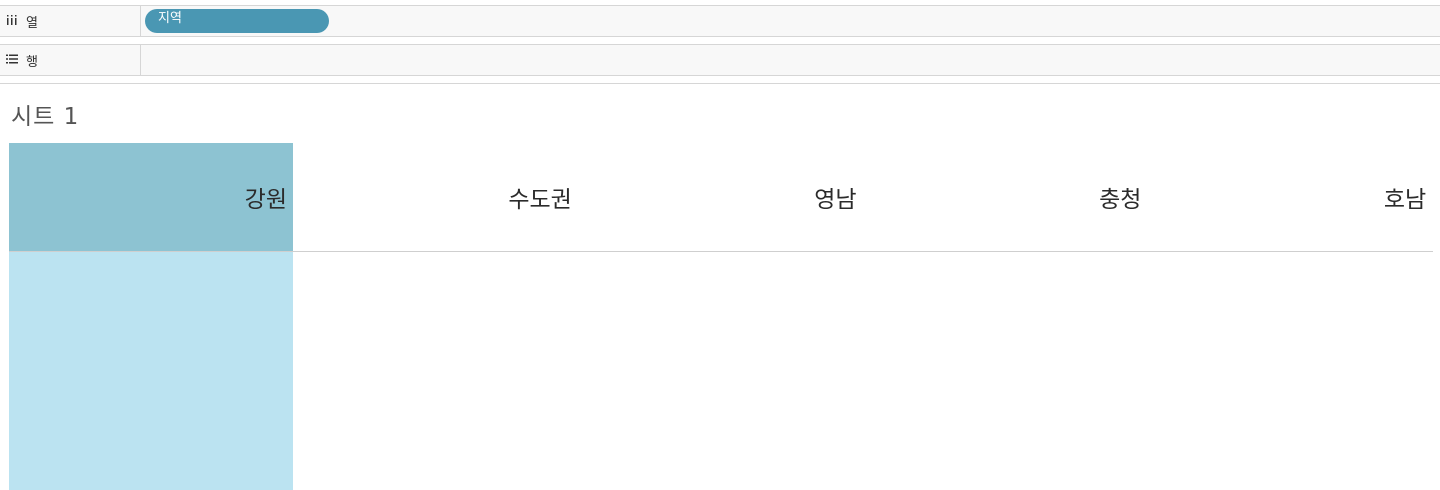 Image resolution: width=1440 pixels, height=490 pixels. What do you see at coordinates (1005, 197) in the screenshot?
I see `column-header-cell: 충청` at bounding box center [1005, 197].